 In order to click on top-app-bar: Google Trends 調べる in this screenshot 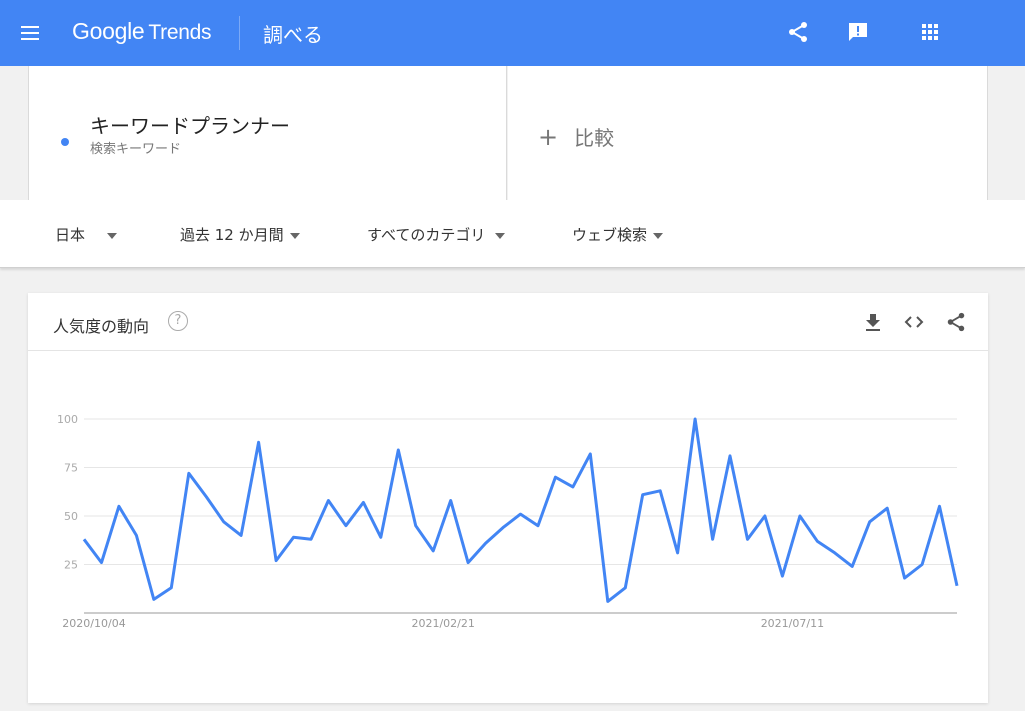, I will do `click(512, 33)`.